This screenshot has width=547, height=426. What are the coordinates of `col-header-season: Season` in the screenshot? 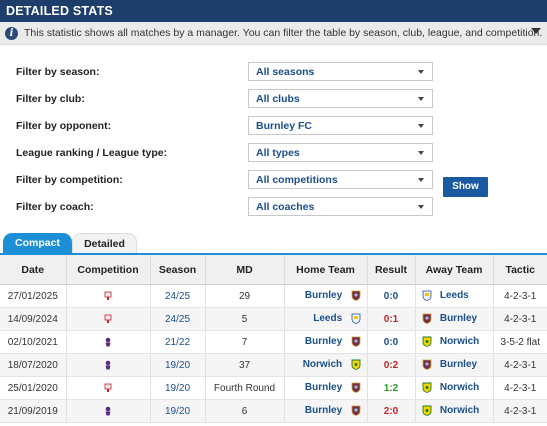 It's located at (177, 269).